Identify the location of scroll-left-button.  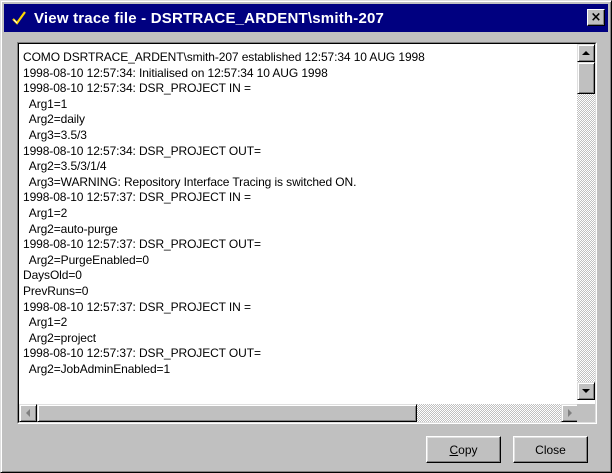
(28, 413).